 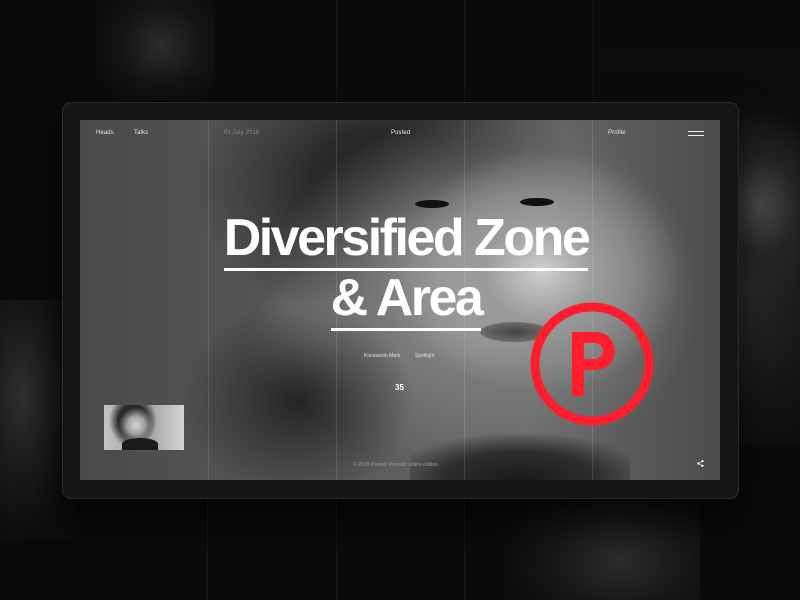 What do you see at coordinates (407, 300) in the screenshot?
I see `headline-line-2: & Area` at bounding box center [407, 300].